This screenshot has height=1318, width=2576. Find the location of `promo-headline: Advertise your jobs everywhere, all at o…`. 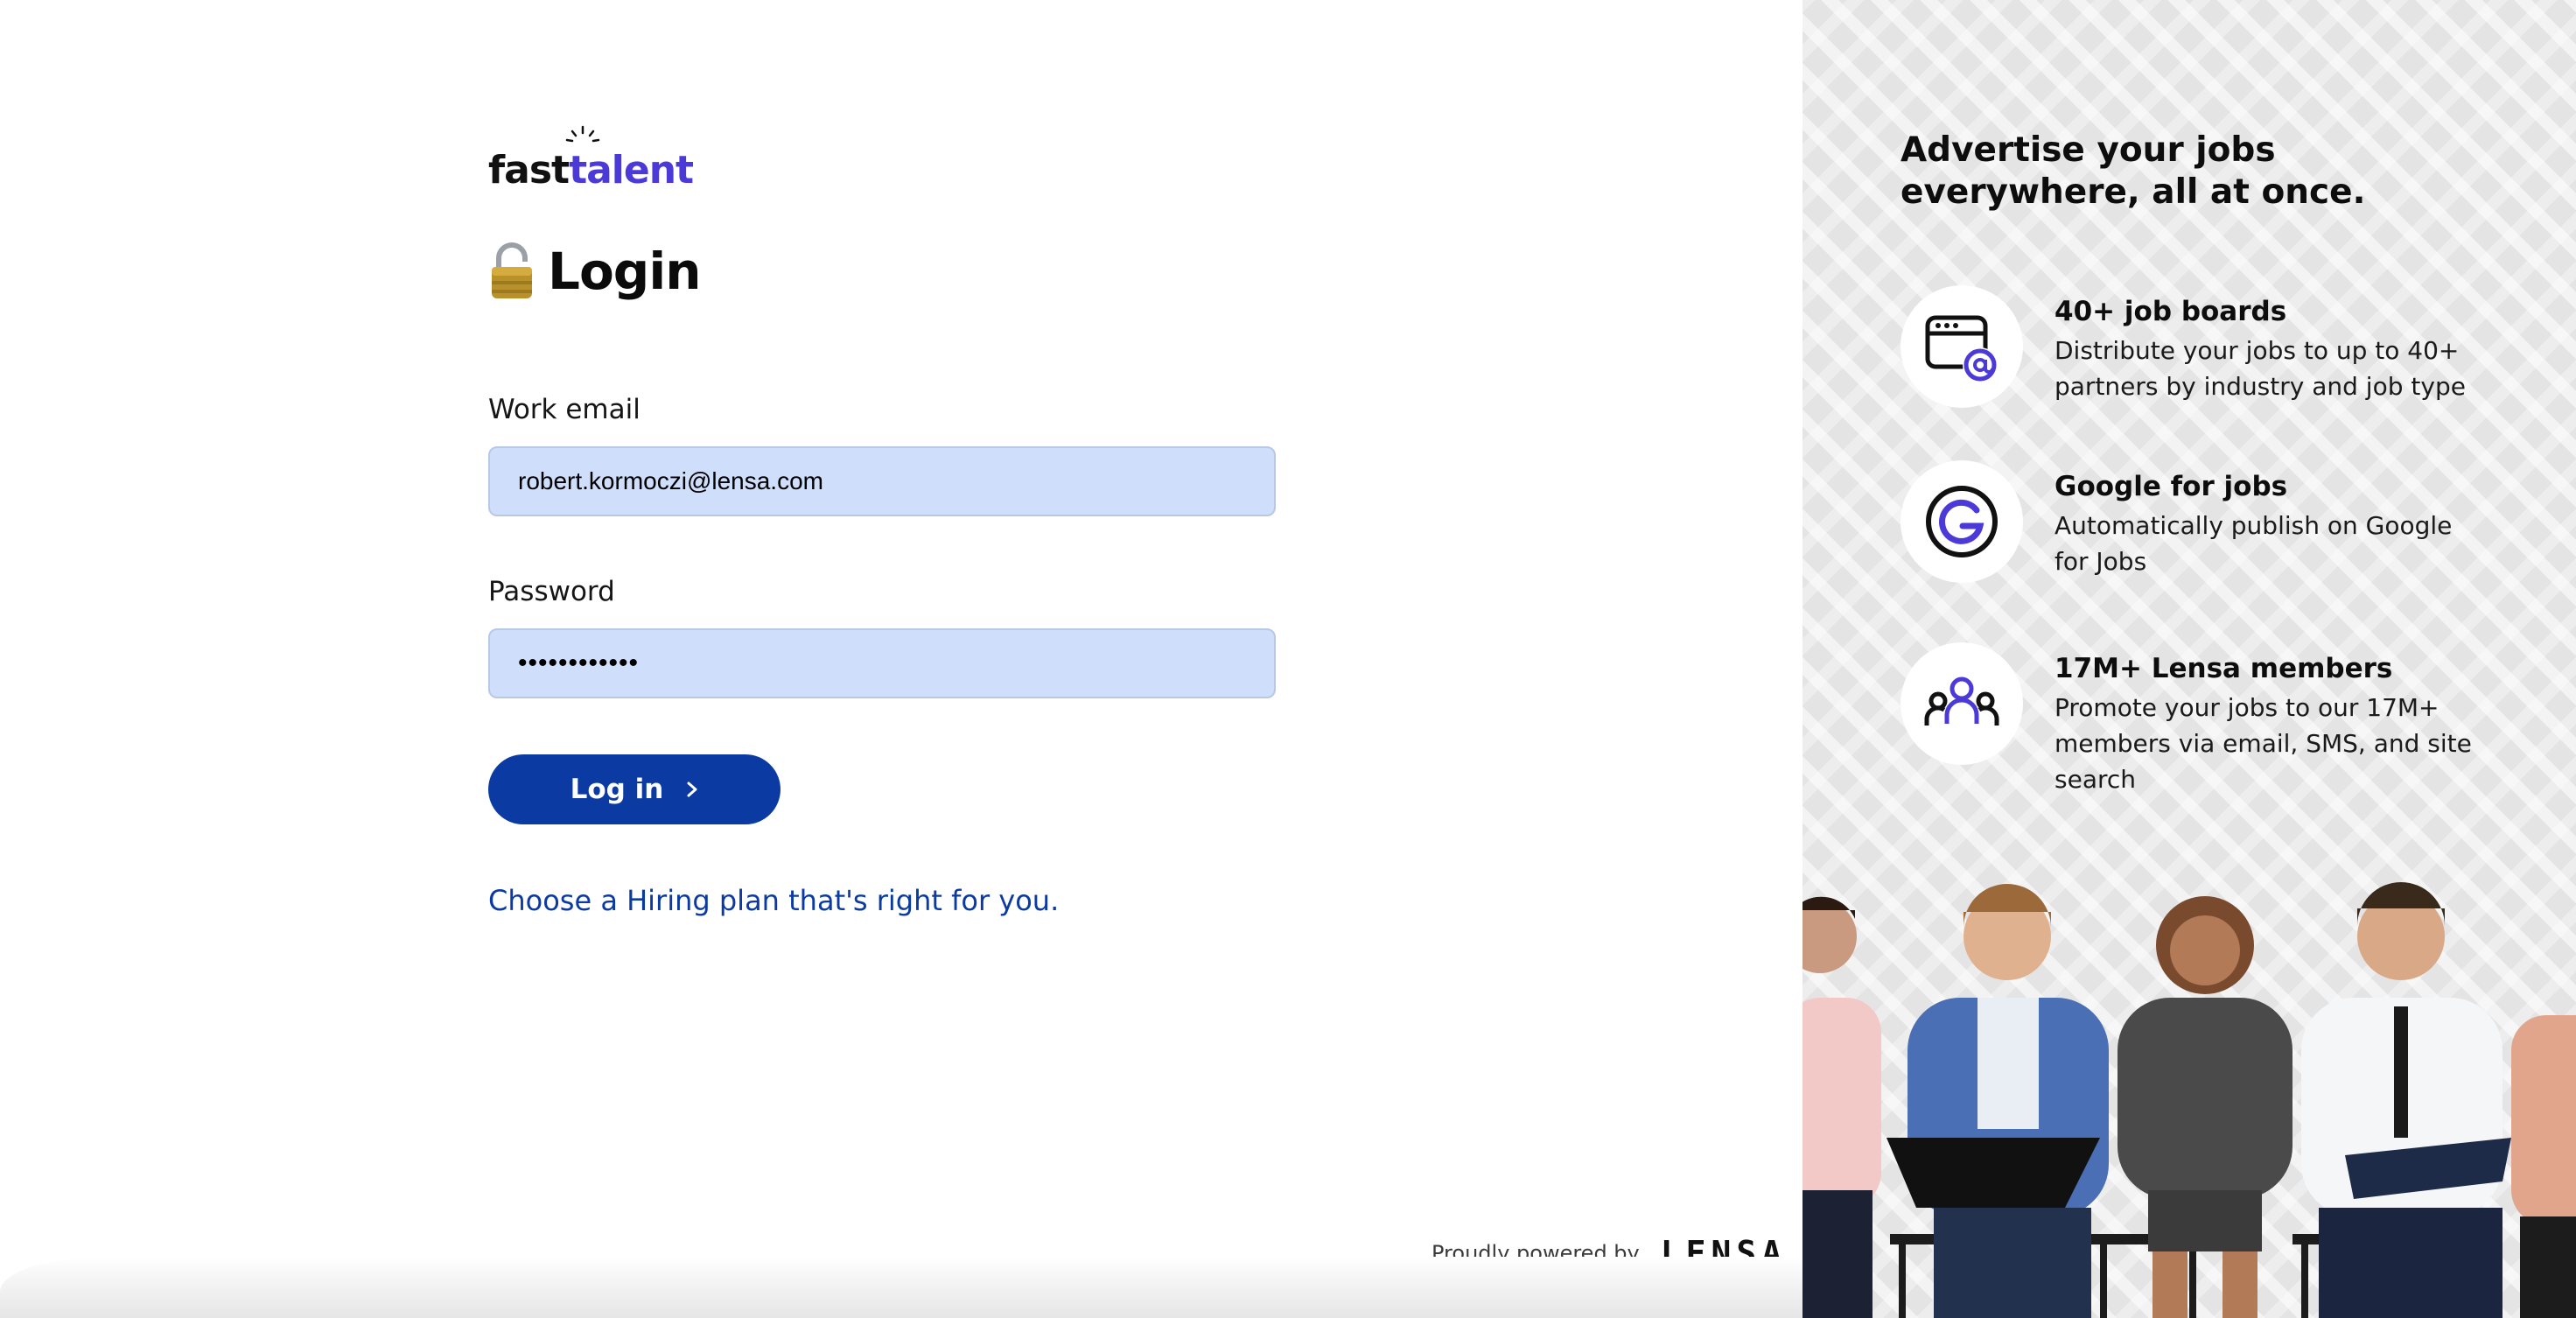

promo-headline: Advertise your jobs everywhere, all at o… is located at coordinates (2133, 171).